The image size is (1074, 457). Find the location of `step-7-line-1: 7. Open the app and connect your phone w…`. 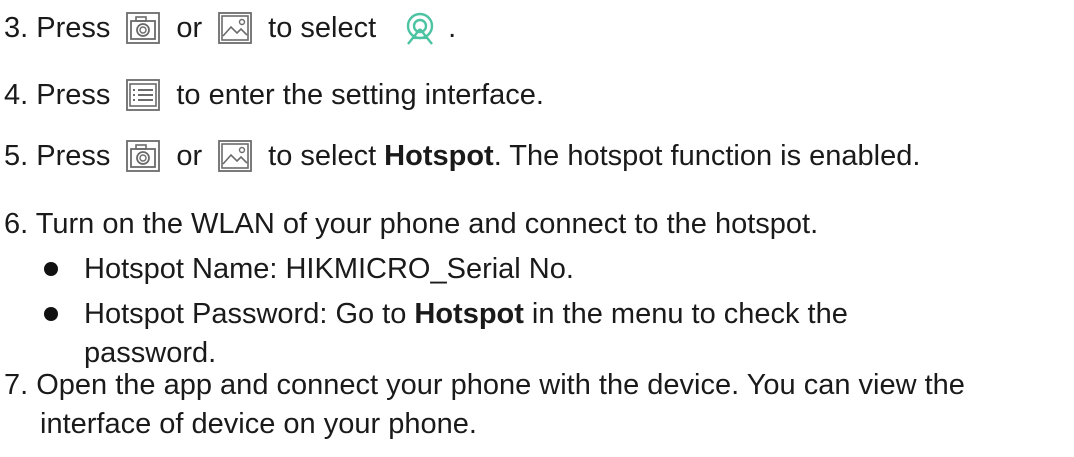

step-7-line-1: 7. Open the app and connect your phone w… is located at coordinates (484, 385).